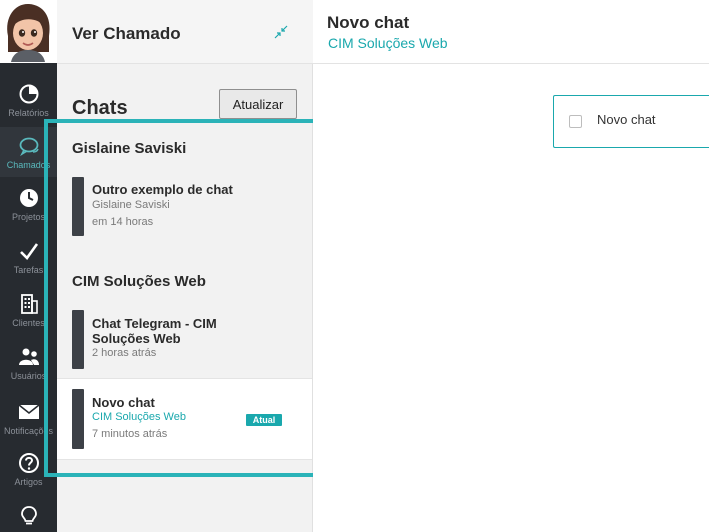 The height and width of the screenshot is (532, 709). I want to click on chat-client-link: CIM Soluções Web, so click(388, 43).